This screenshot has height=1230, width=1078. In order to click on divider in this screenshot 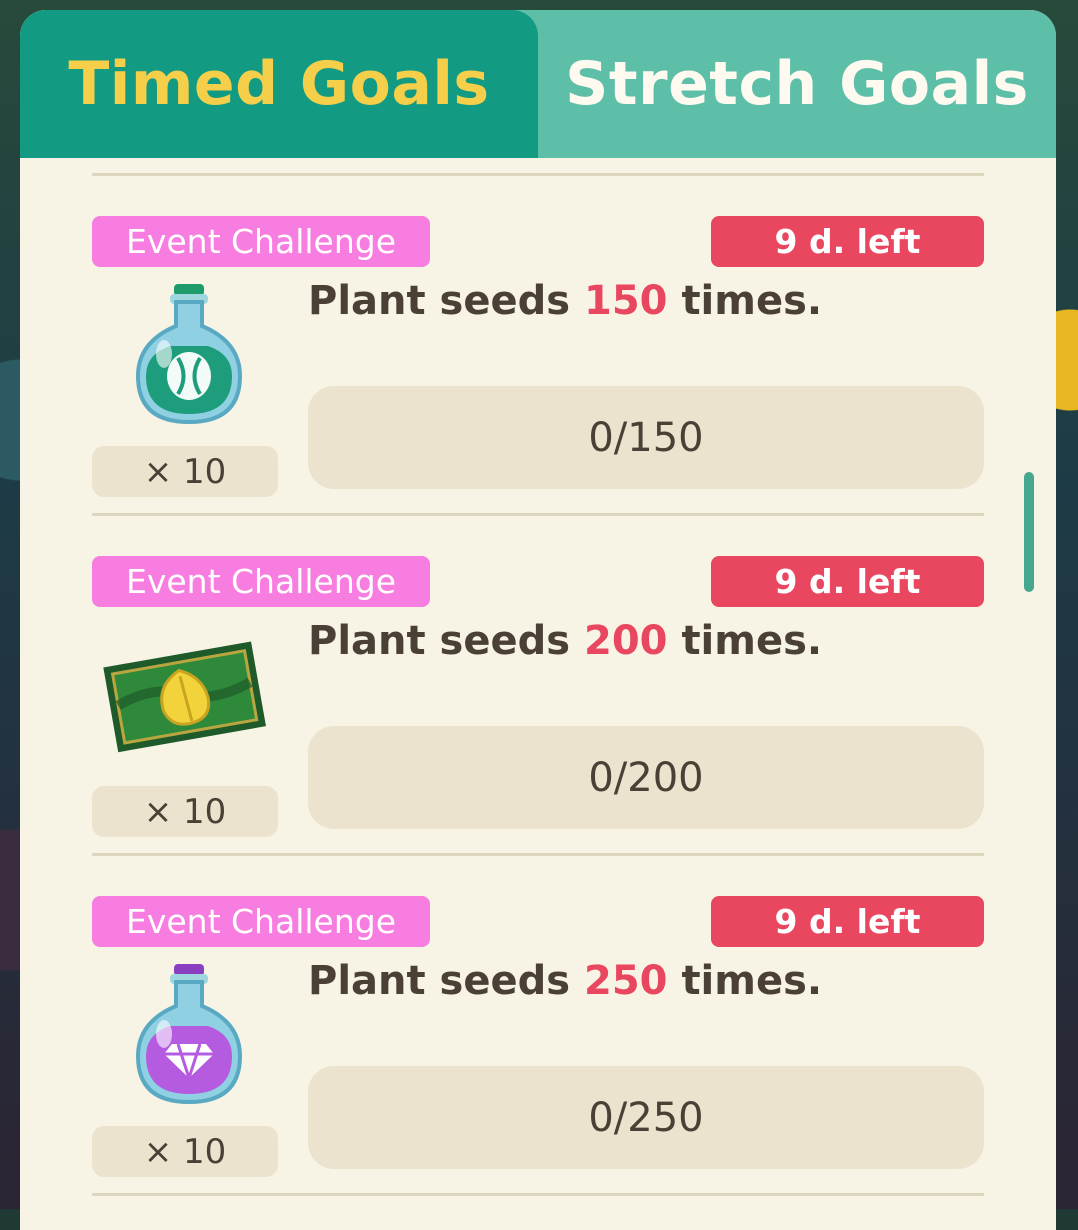, I will do `click(538, 1194)`.